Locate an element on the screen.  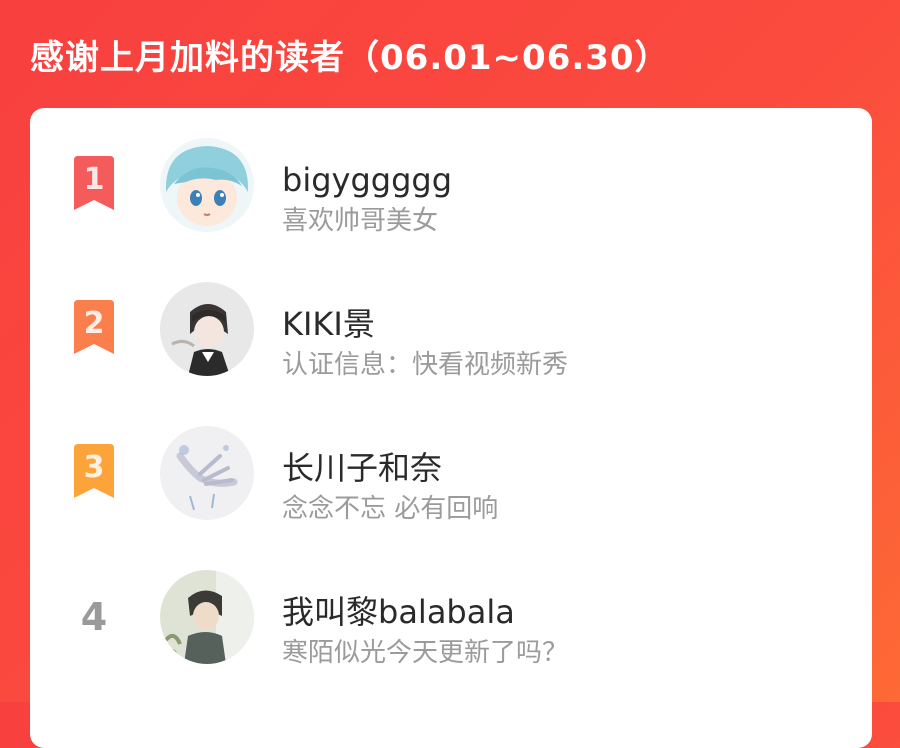
reader-name: 长川子和奈 is located at coordinates (362, 468).